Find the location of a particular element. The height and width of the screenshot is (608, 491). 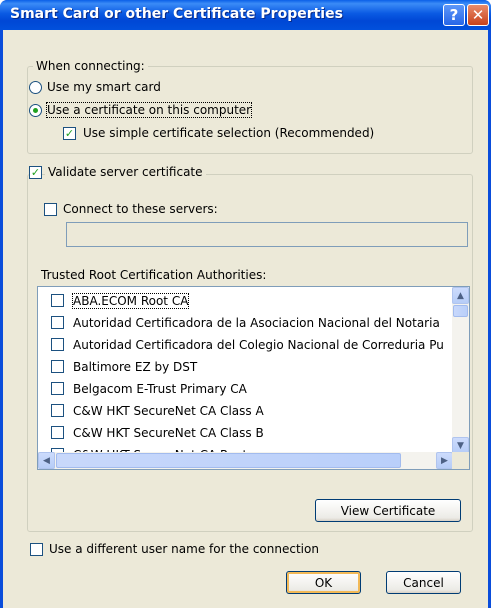

chevron-right-icon: ▶ is located at coordinates (444, 460).